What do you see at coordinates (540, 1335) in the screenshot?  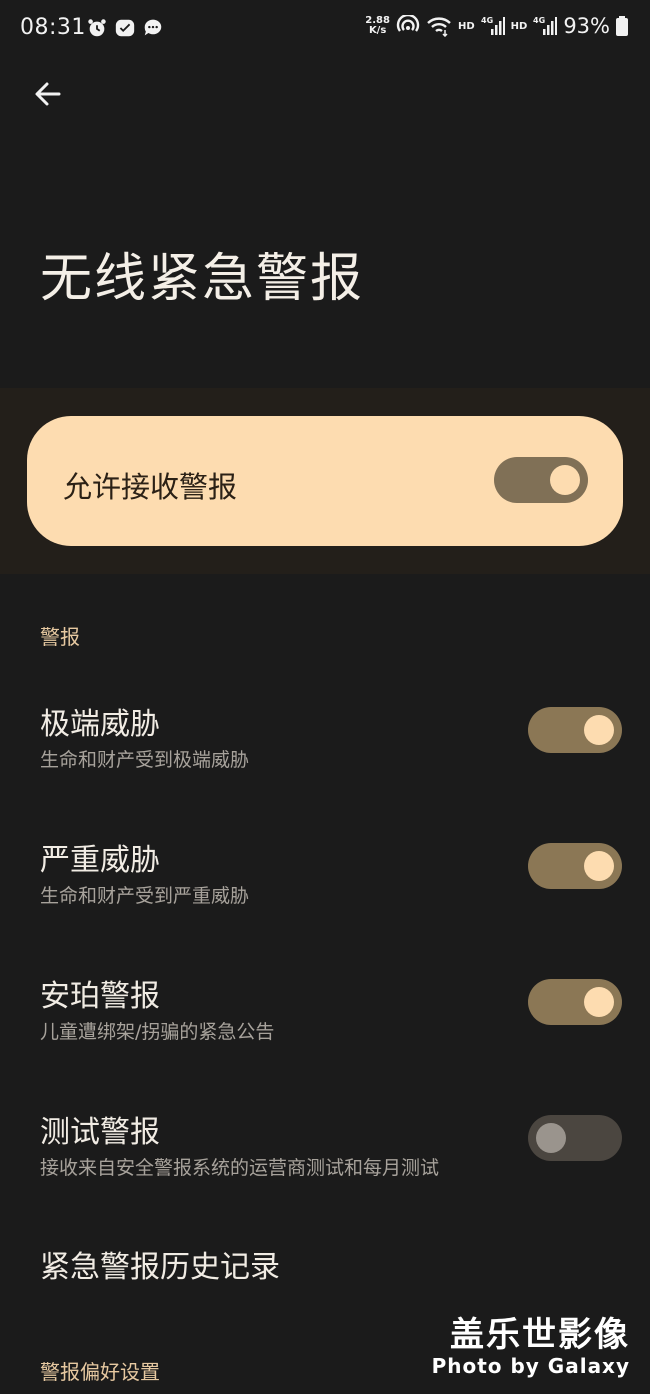 I see `watermark-cn: 盖乐世影像` at bounding box center [540, 1335].